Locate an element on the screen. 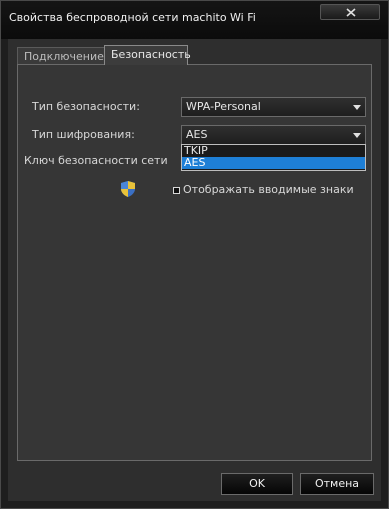 This screenshot has height=509, width=389. close-button is located at coordinates (350, 12).